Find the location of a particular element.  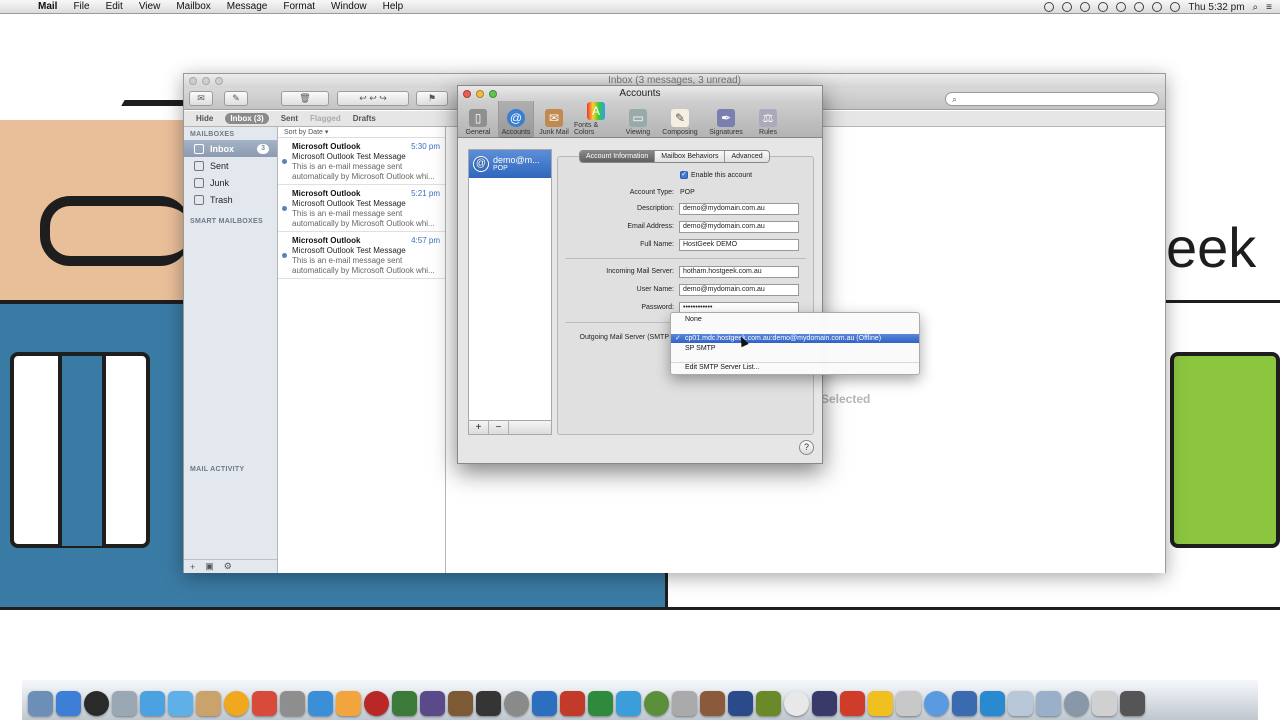

gear-icon: ⚙ is located at coordinates (228, 566).